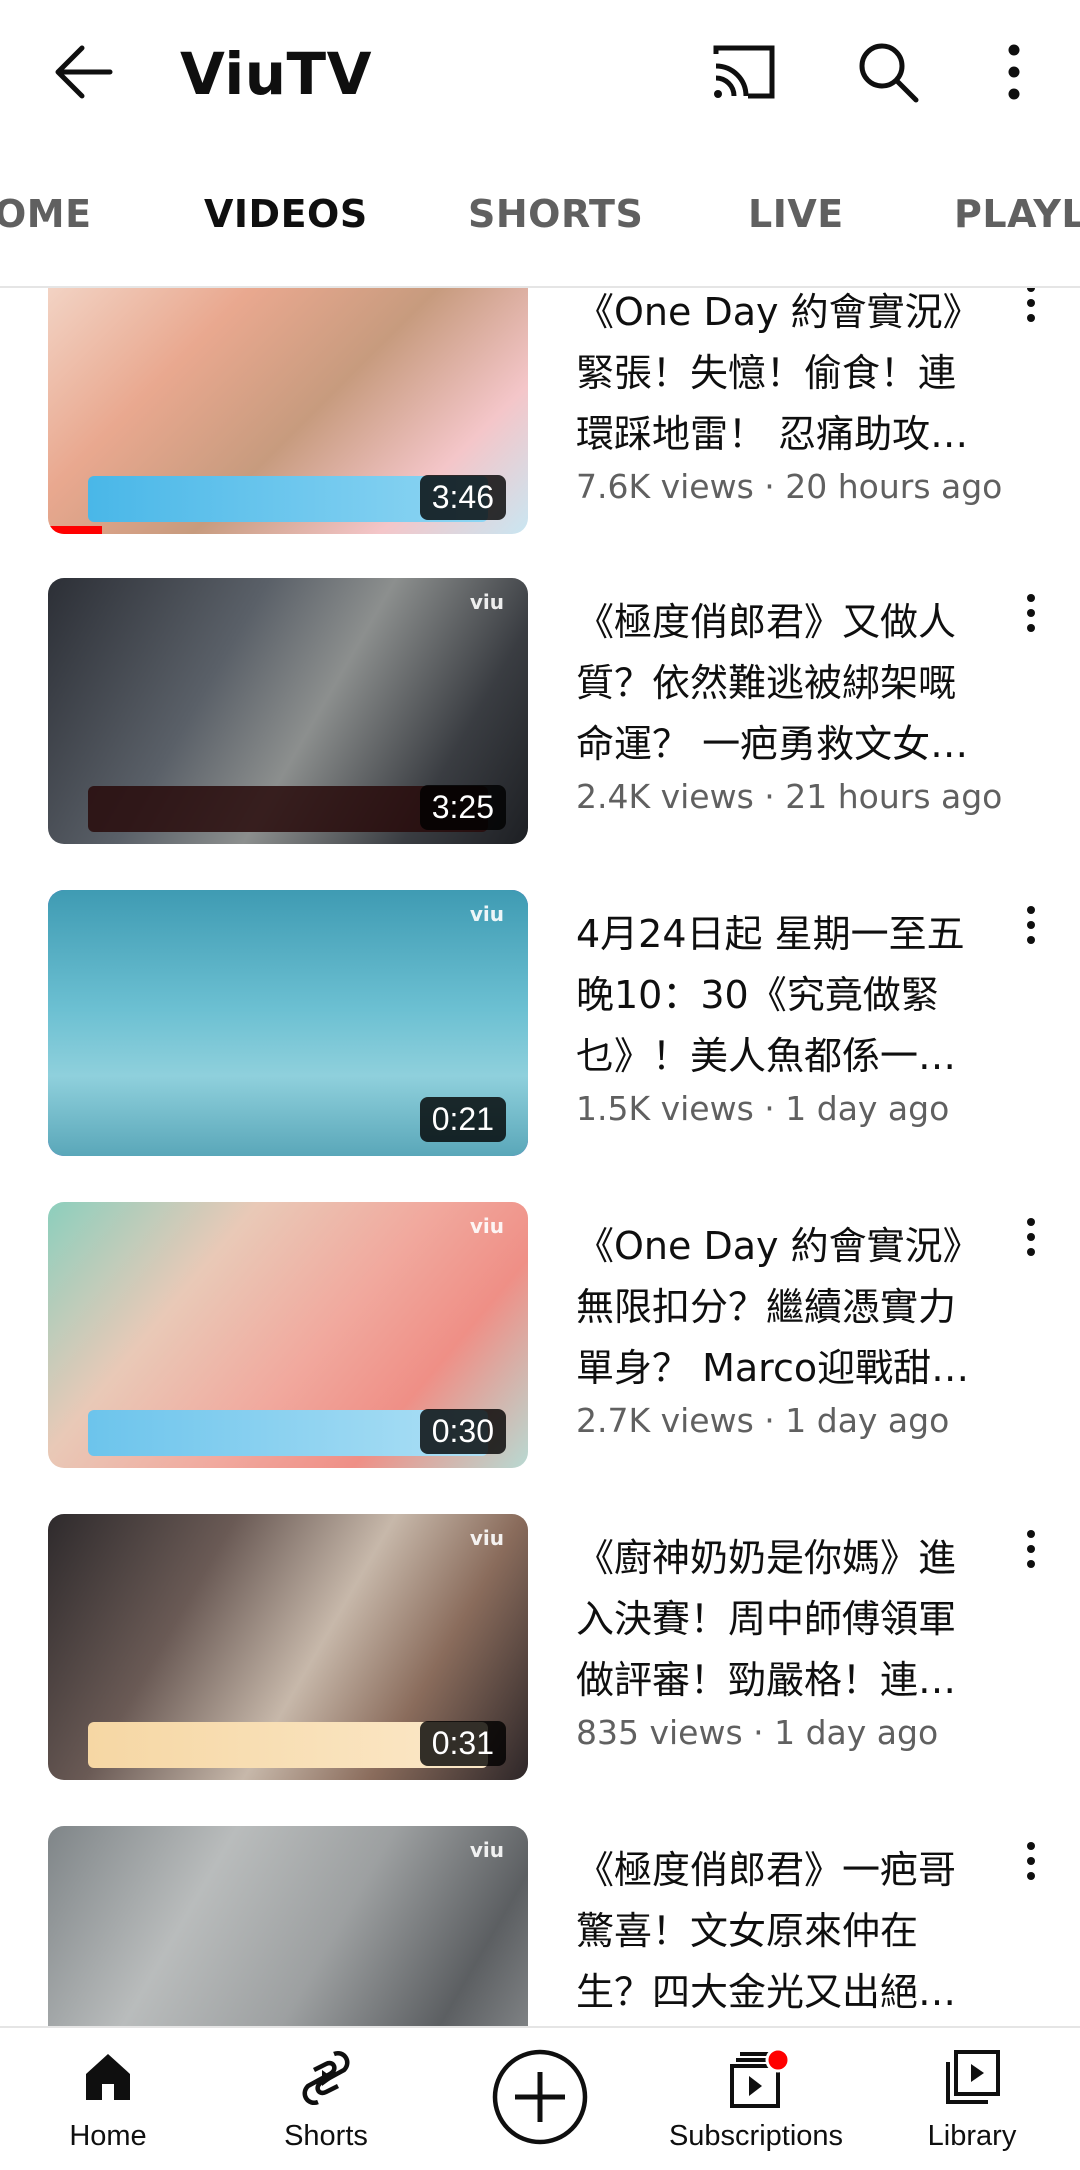 Image resolution: width=1080 pixels, height=2170 pixels. Describe the element at coordinates (757, 1732) in the screenshot. I see `video-stats: 835 views · 1 day ago` at that location.